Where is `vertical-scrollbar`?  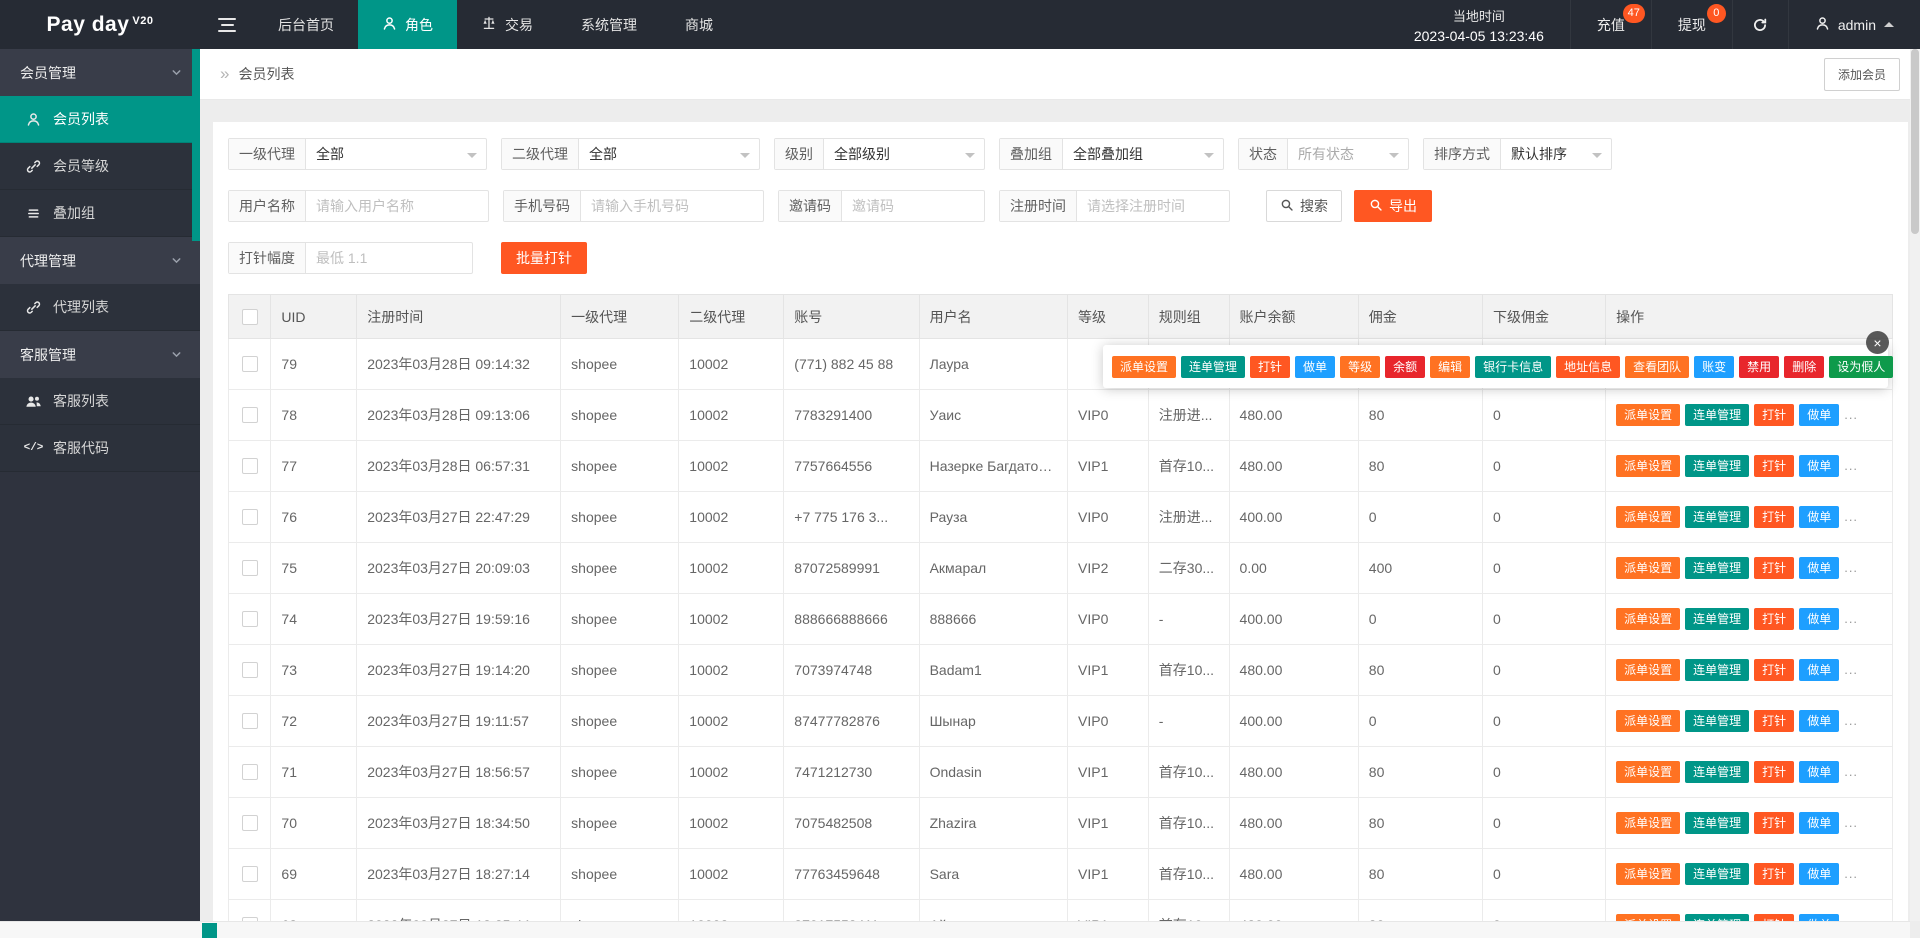 vertical-scrollbar is located at coordinates (1915, 485).